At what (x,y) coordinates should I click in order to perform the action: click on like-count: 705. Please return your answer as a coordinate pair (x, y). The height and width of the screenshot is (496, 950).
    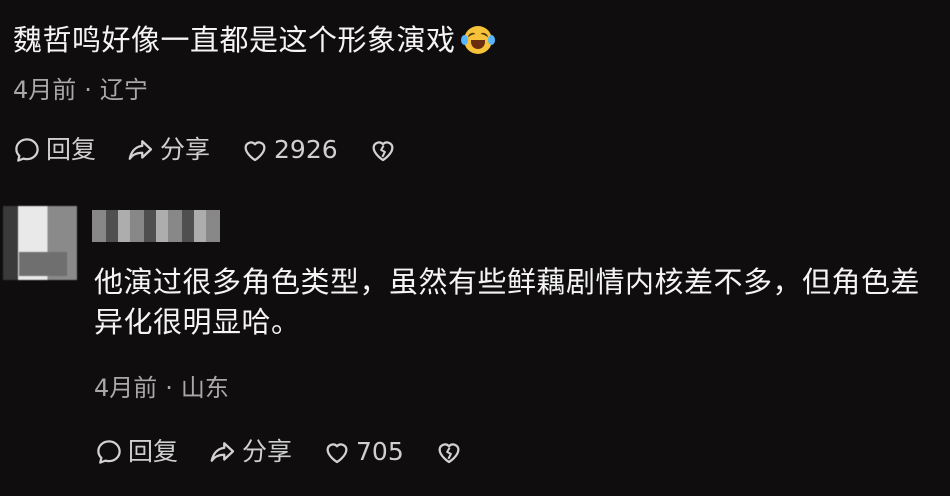
    Looking at the image, I should click on (380, 451).